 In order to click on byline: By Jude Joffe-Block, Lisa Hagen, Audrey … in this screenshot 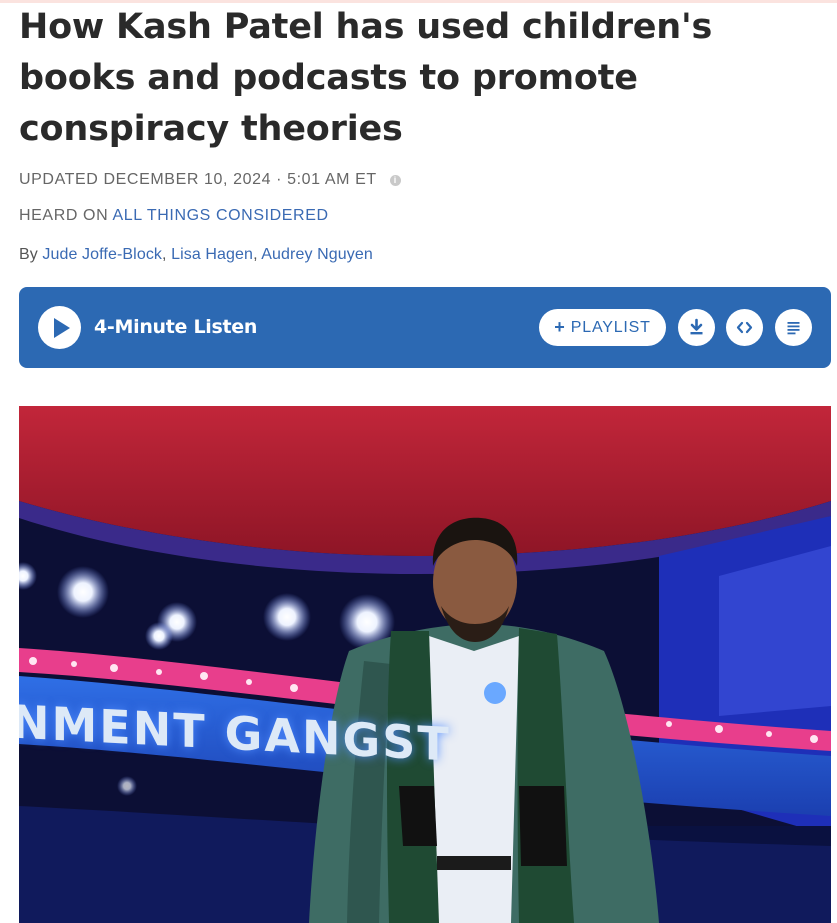, I will do `click(196, 254)`.